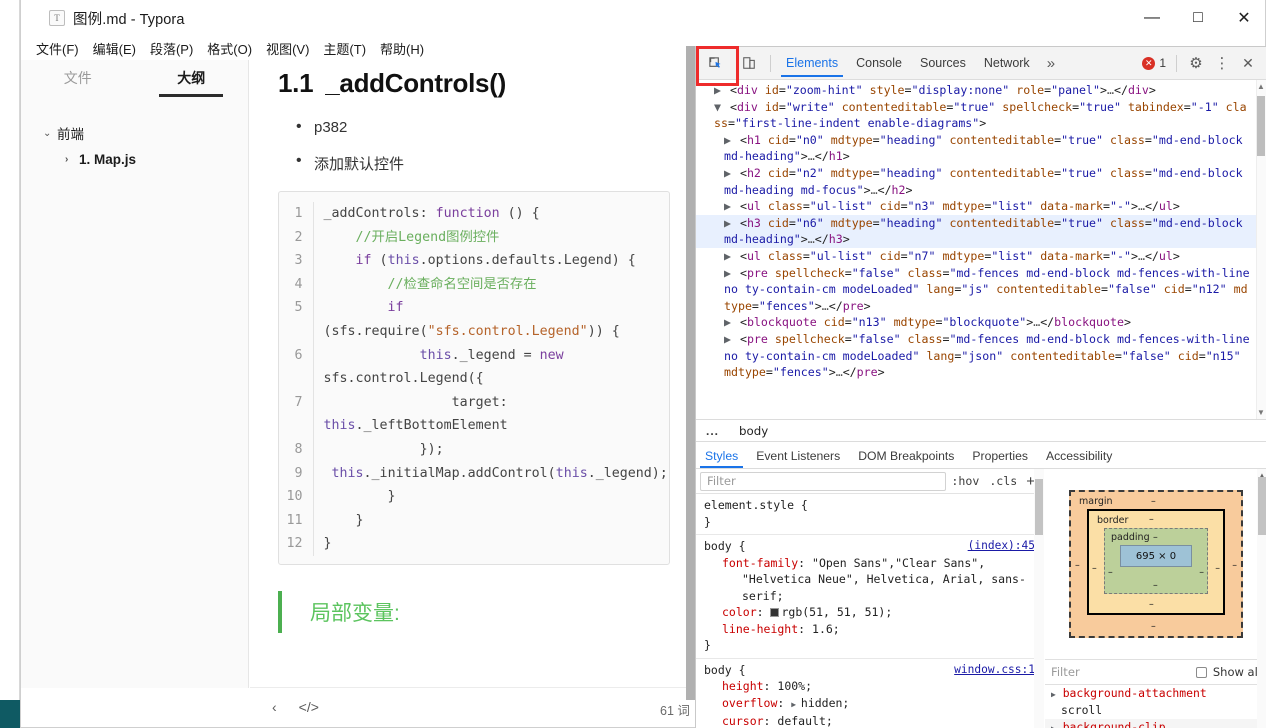  Describe the element at coordinates (943, 63) in the screenshot. I see `tab-sources: Sources` at that location.